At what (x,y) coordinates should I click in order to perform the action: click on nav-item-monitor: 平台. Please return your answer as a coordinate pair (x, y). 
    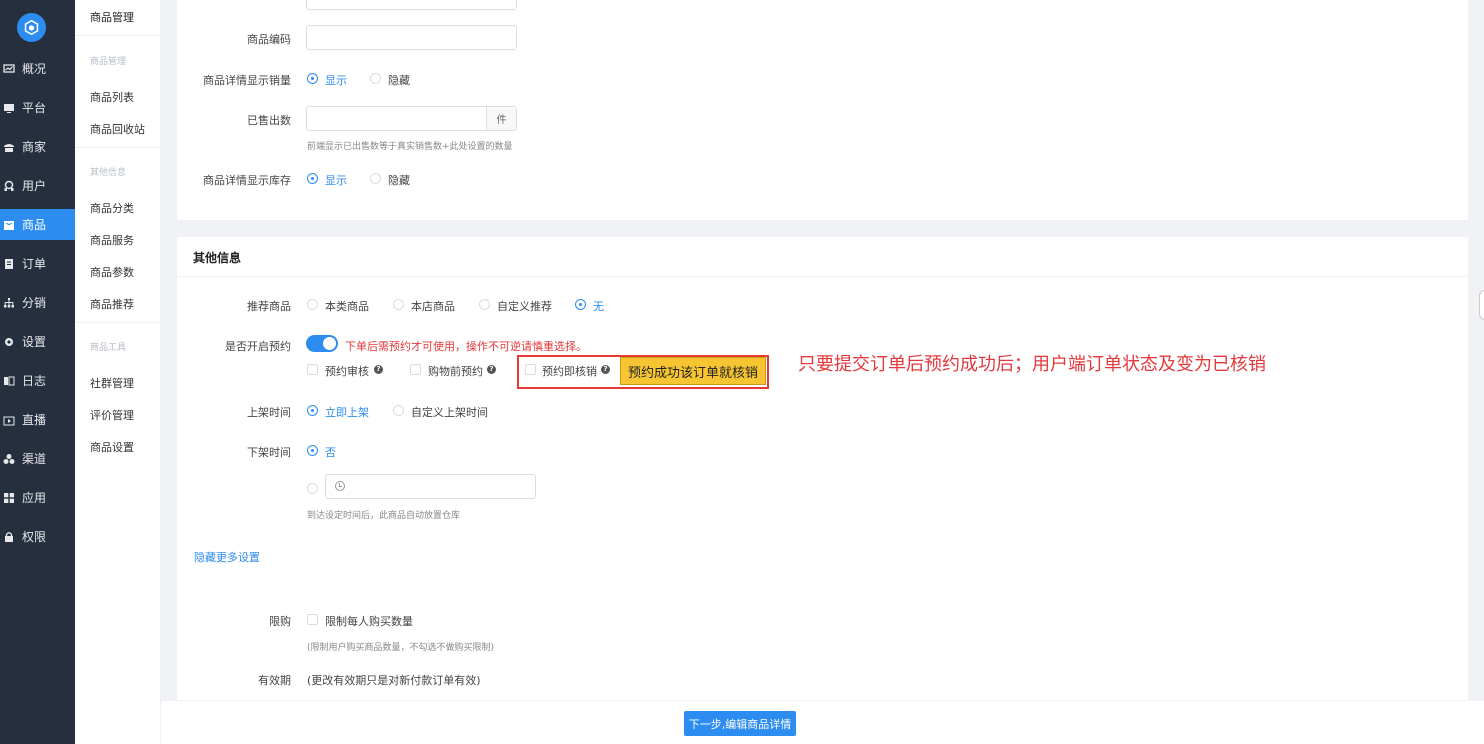
    Looking at the image, I should click on (37, 107).